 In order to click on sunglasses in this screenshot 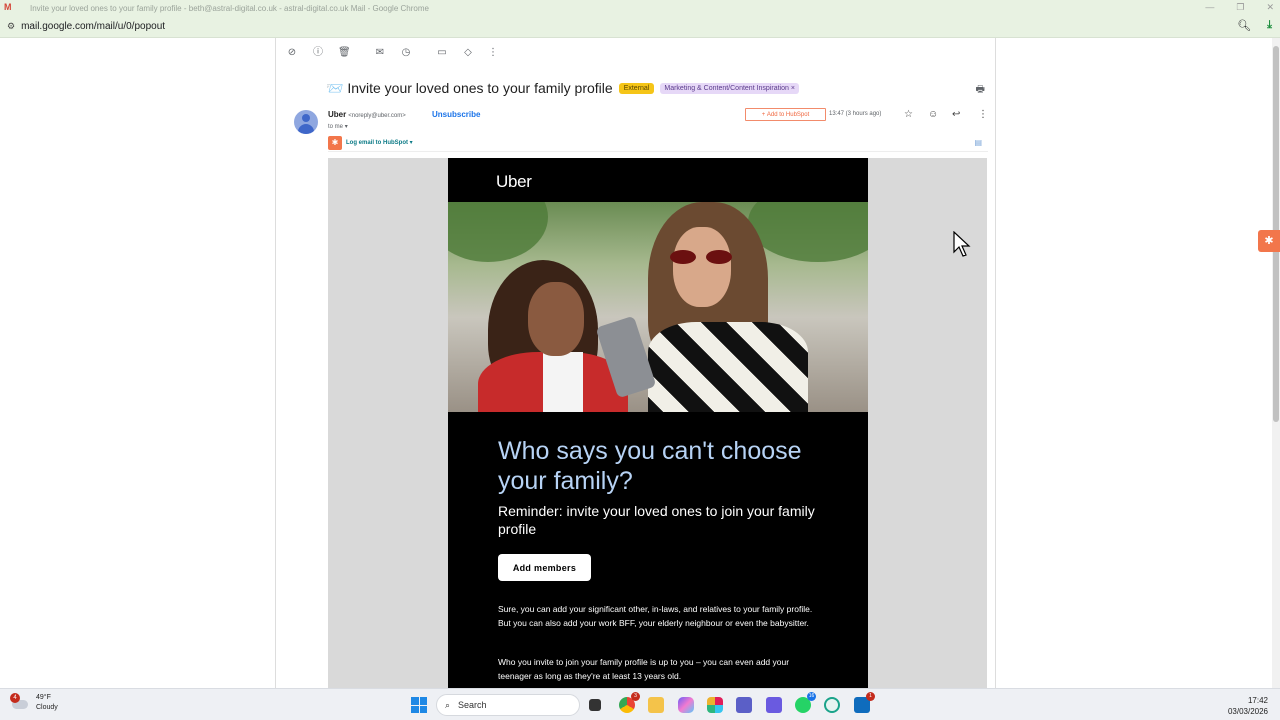, I will do `click(701, 257)`.